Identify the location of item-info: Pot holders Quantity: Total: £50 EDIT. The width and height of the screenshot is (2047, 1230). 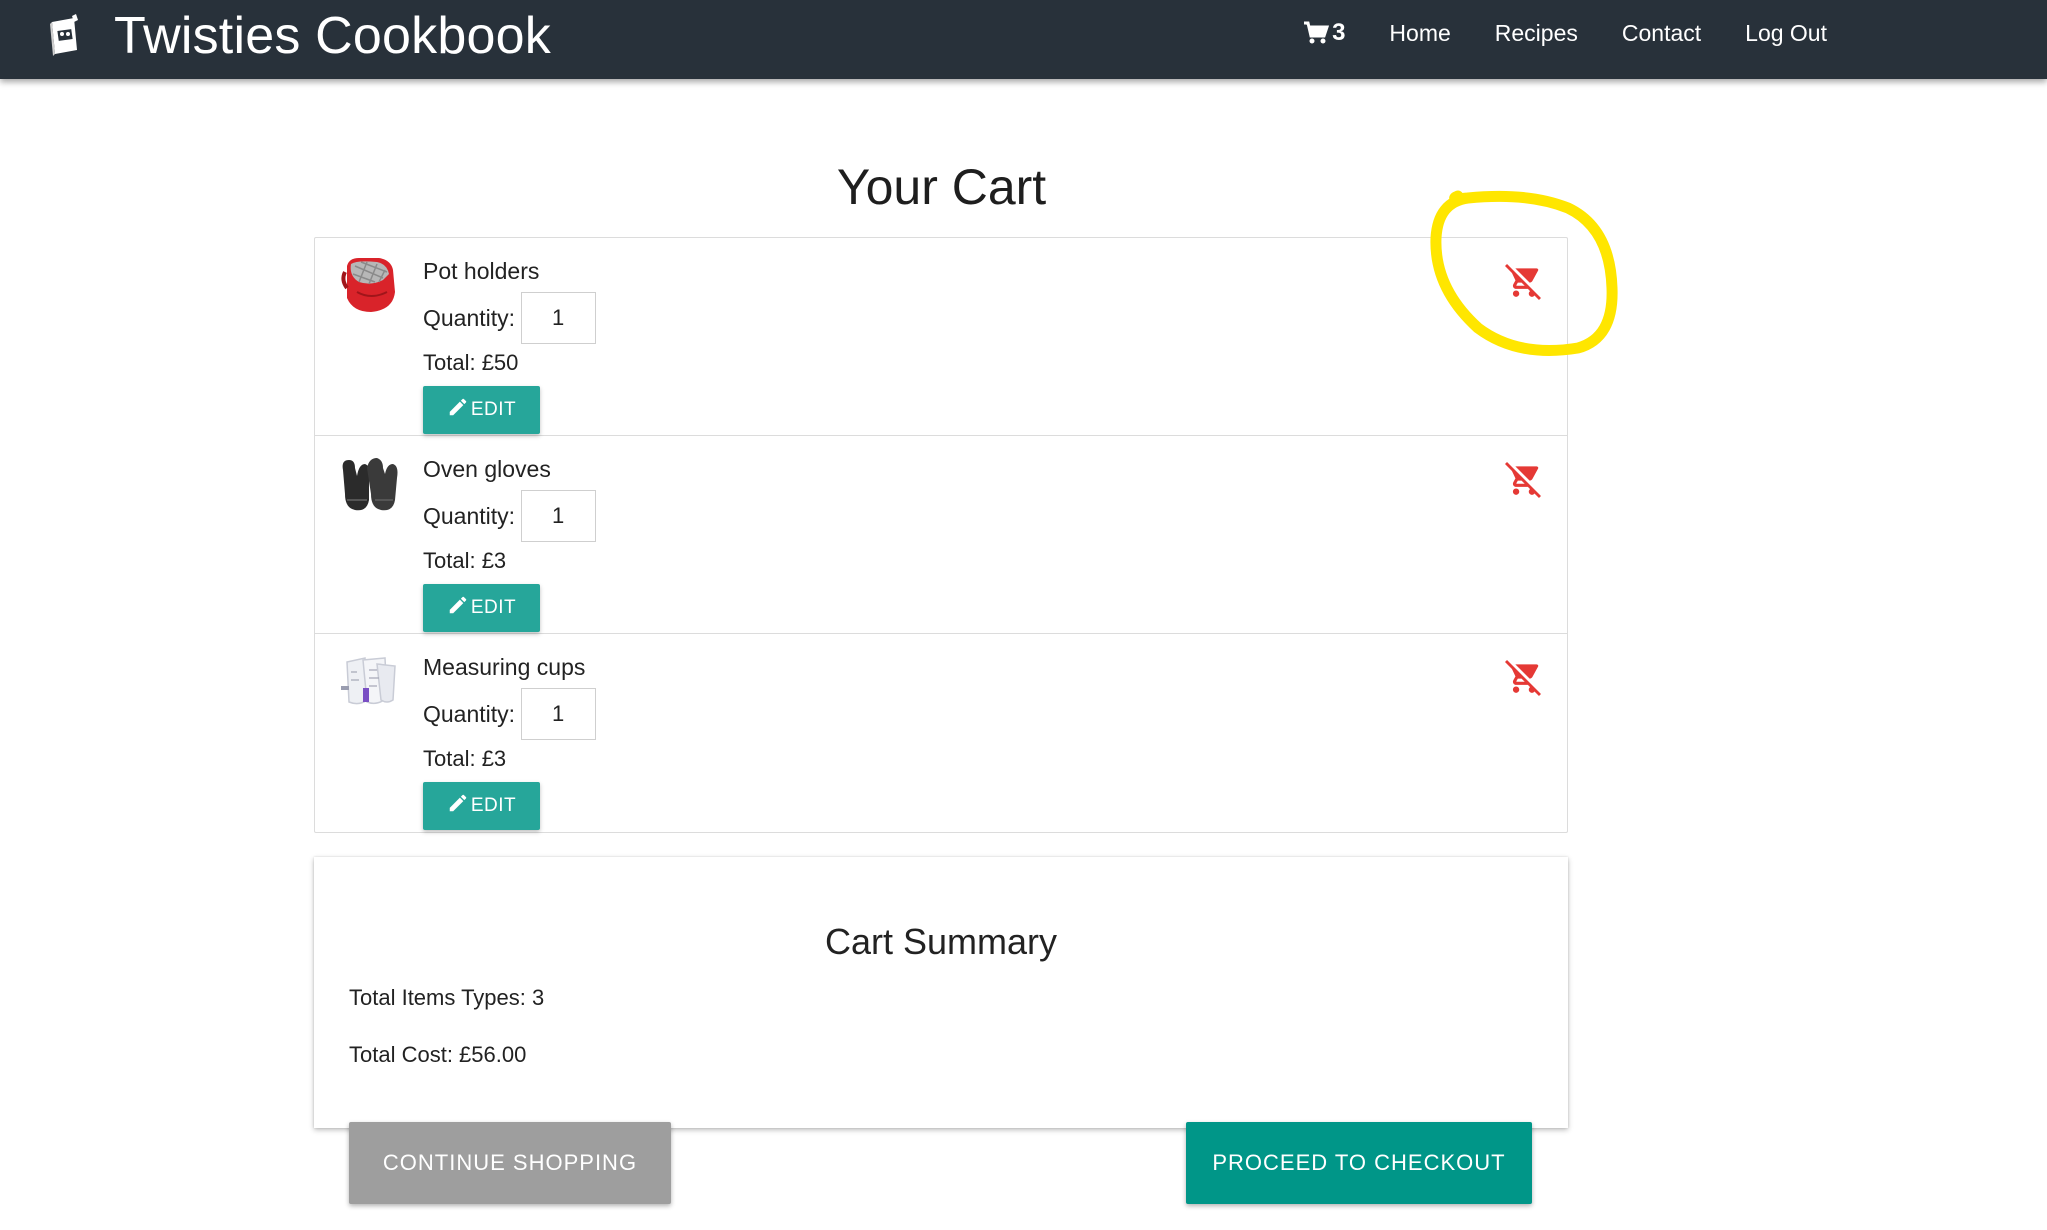
(510, 345).